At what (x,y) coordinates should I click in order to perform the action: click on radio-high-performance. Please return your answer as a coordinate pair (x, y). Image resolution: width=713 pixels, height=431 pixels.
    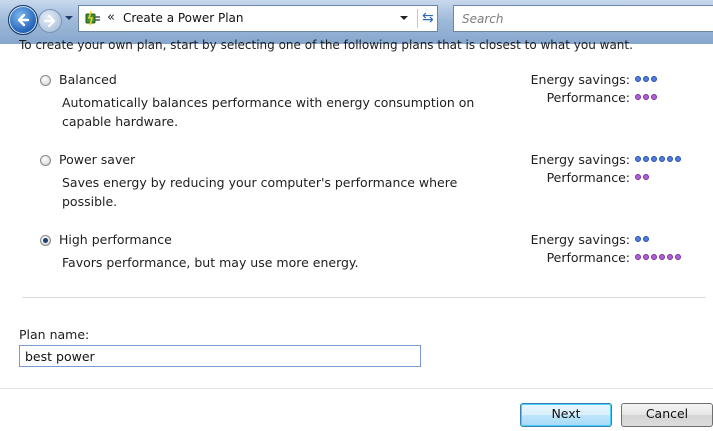
    Looking at the image, I should click on (45, 240).